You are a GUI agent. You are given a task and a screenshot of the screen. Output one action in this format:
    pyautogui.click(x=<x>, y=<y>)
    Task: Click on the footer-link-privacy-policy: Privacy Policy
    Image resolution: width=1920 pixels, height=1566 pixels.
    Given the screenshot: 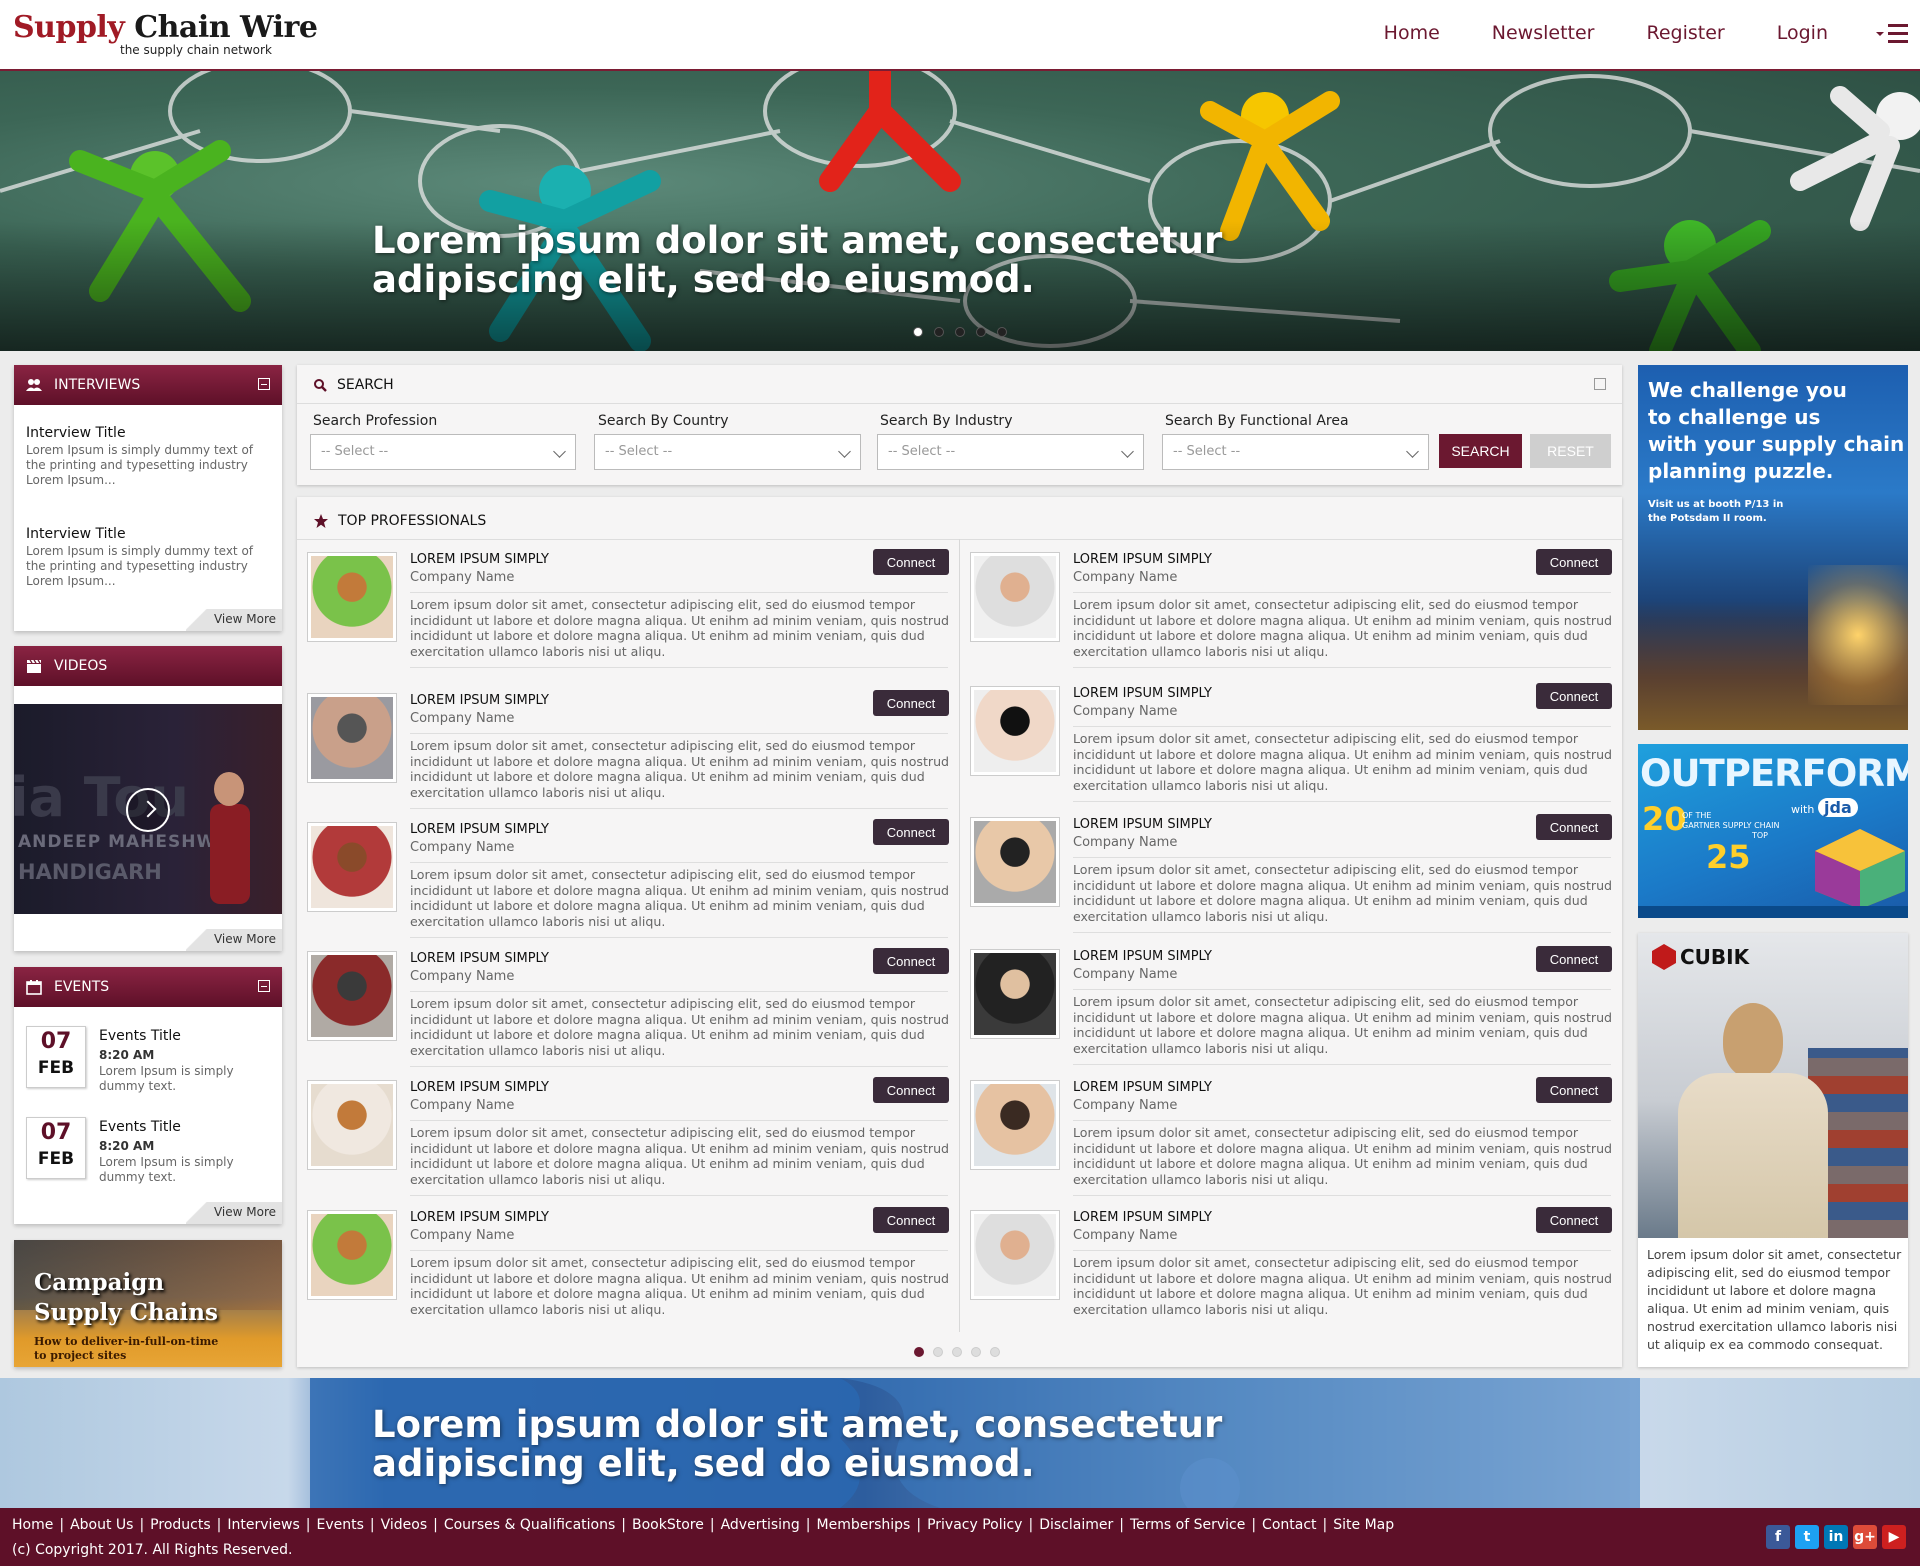 What is the action you would take?
    pyautogui.click(x=974, y=1525)
    